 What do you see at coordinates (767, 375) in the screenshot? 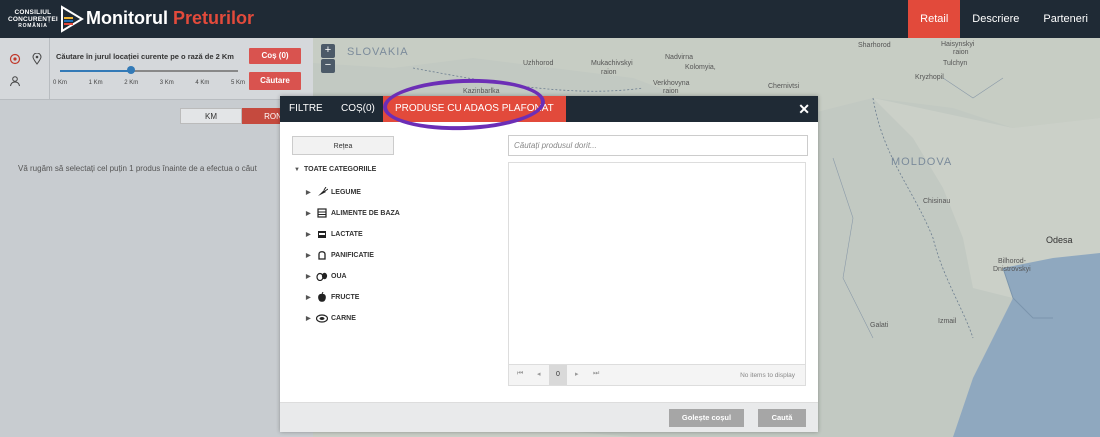
I see `pager-info: No items to display` at bounding box center [767, 375].